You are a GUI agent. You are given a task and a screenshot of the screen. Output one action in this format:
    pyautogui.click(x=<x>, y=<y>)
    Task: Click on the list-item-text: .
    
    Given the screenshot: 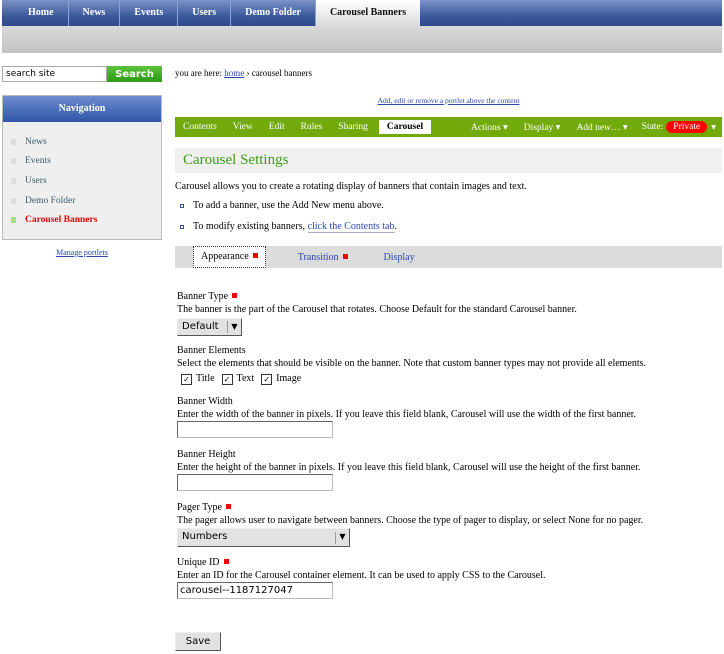 What is the action you would take?
    pyautogui.click(x=396, y=226)
    